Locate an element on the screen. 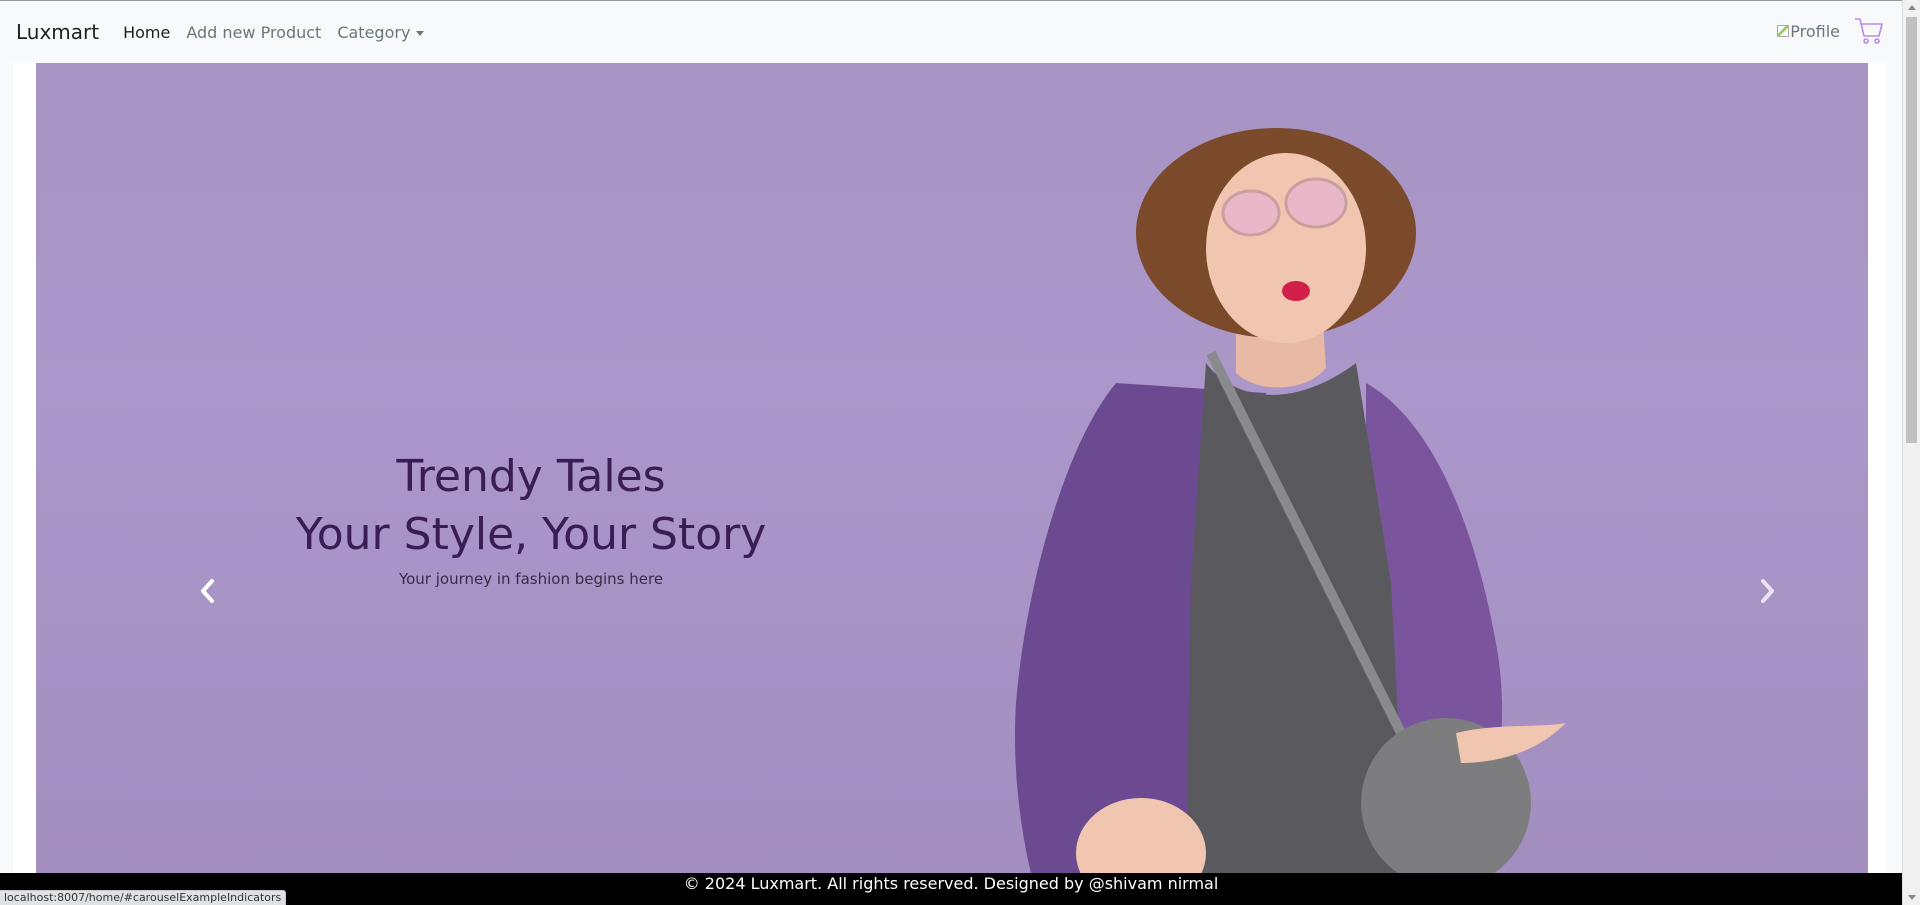  chevron-right-icon is located at coordinates (1767, 591).